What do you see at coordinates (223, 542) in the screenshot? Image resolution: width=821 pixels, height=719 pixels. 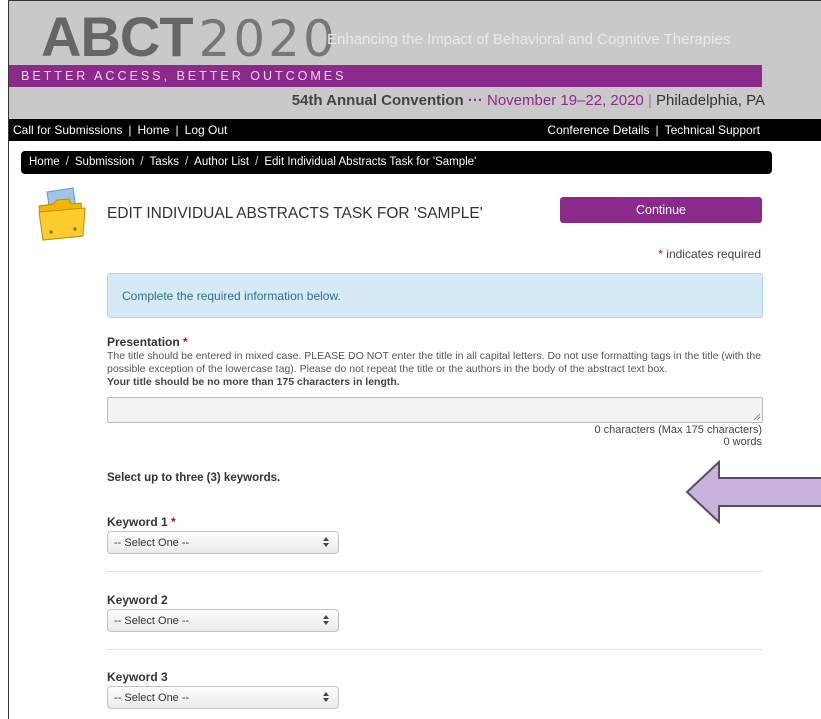 I see `keyword-1-select: -- Select One --` at bounding box center [223, 542].